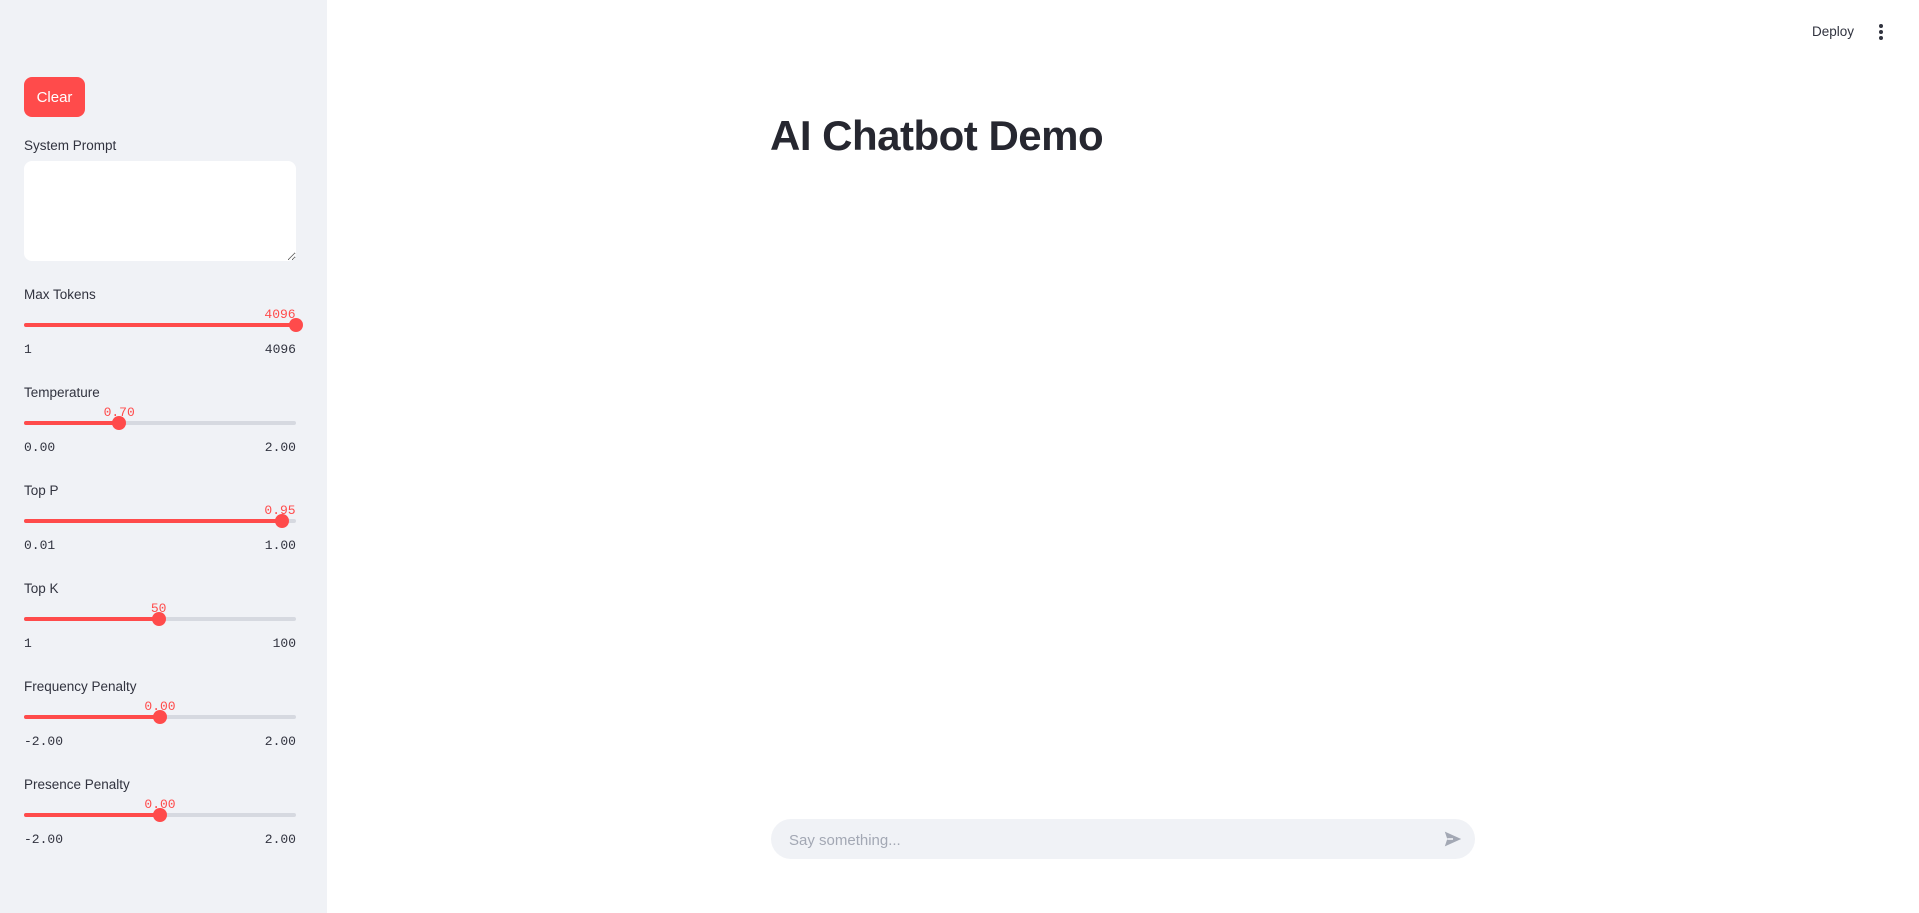  What do you see at coordinates (44, 741) in the screenshot?
I see `frequency-penalty-min: -2.00` at bounding box center [44, 741].